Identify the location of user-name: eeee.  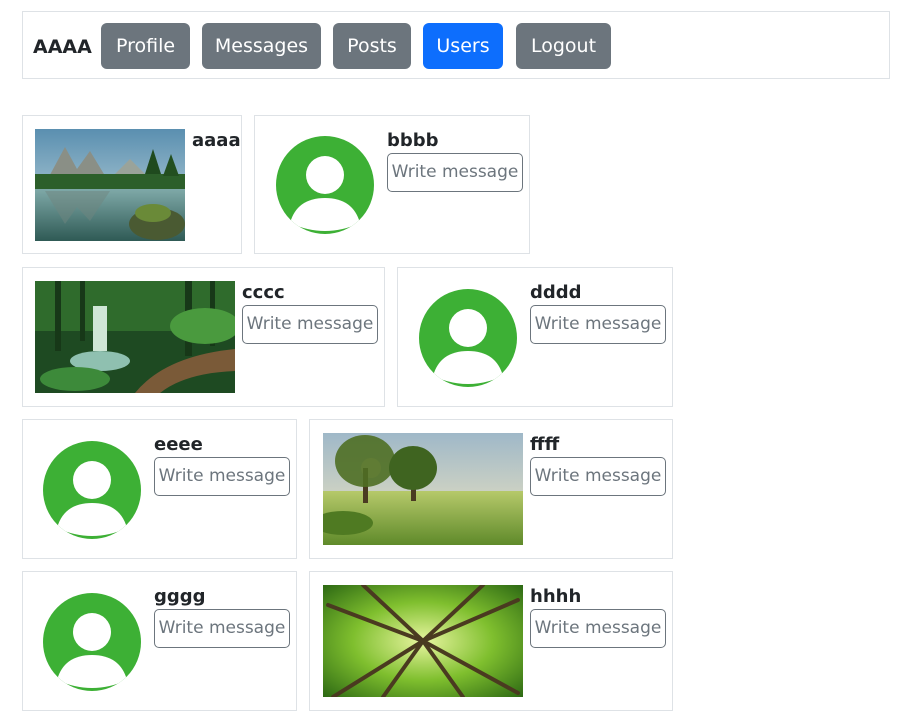
(178, 444).